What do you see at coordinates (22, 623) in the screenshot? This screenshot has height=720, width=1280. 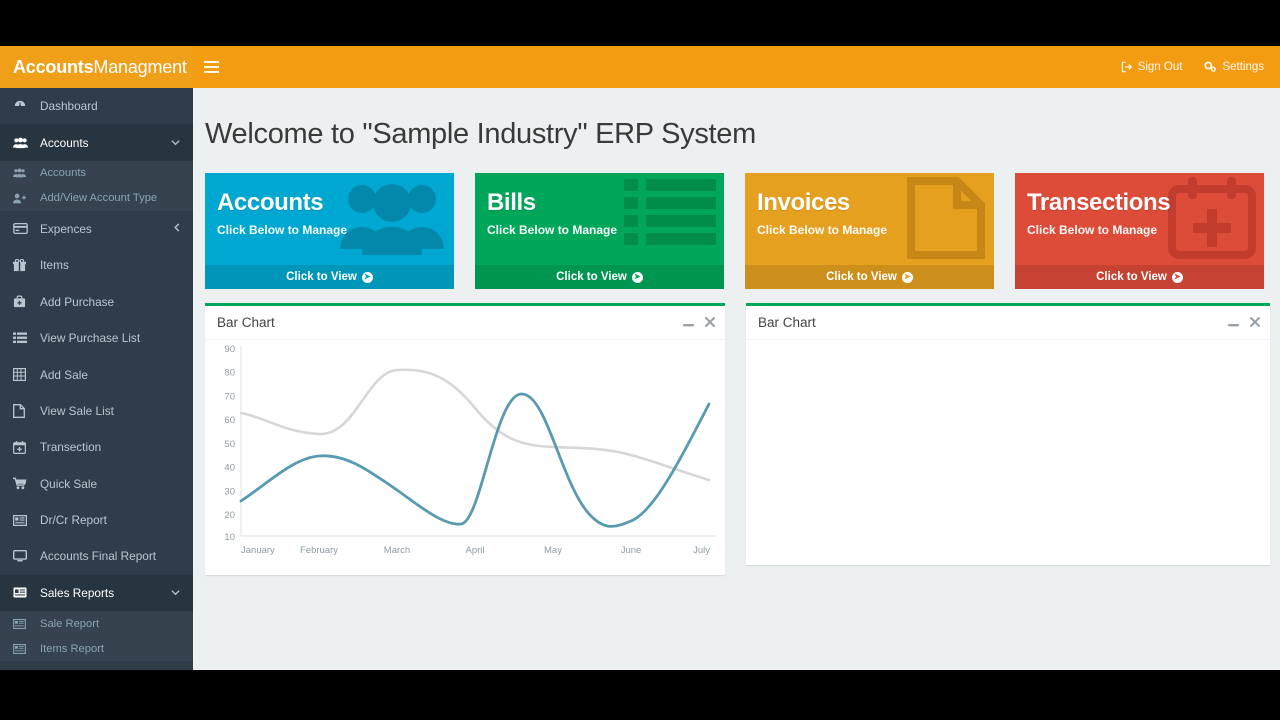 I see `table-icon` at bounding box center [22, 623].